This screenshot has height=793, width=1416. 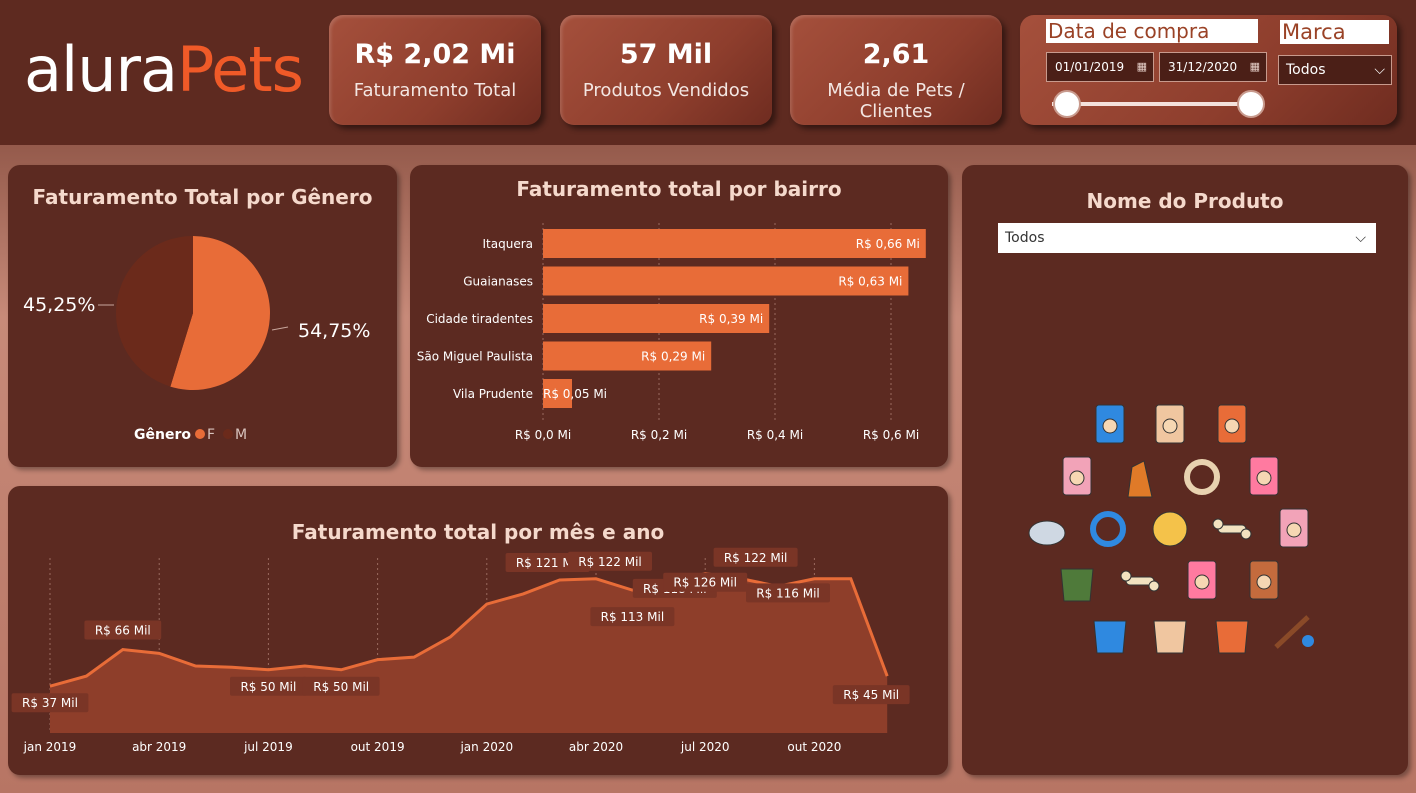 I want to click on x-tick-label: jan 2019, so click(x=50, y=747).